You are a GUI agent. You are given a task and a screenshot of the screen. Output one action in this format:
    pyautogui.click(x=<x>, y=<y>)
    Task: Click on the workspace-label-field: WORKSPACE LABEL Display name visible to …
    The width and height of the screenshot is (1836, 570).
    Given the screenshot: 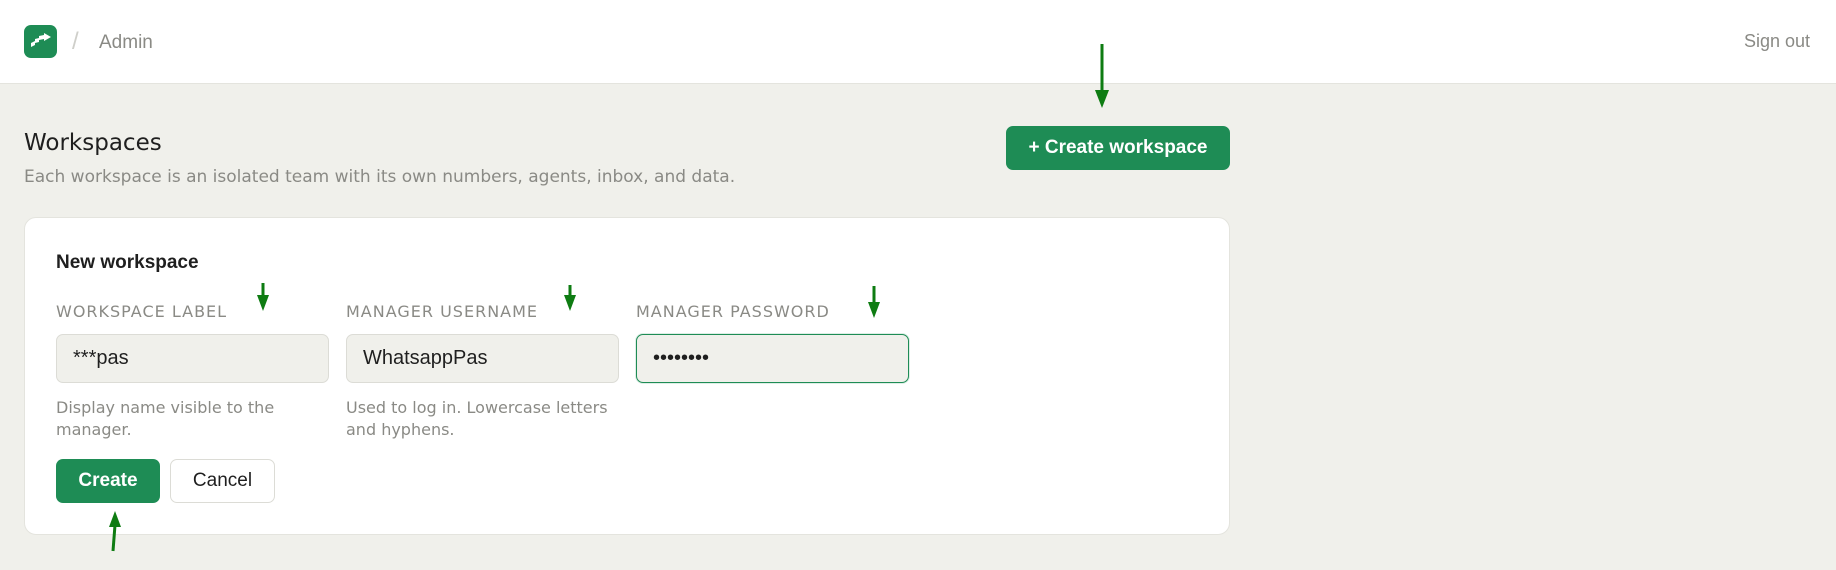 What is the action you would take?
    pyautogui.click(x=192, y=371)
    